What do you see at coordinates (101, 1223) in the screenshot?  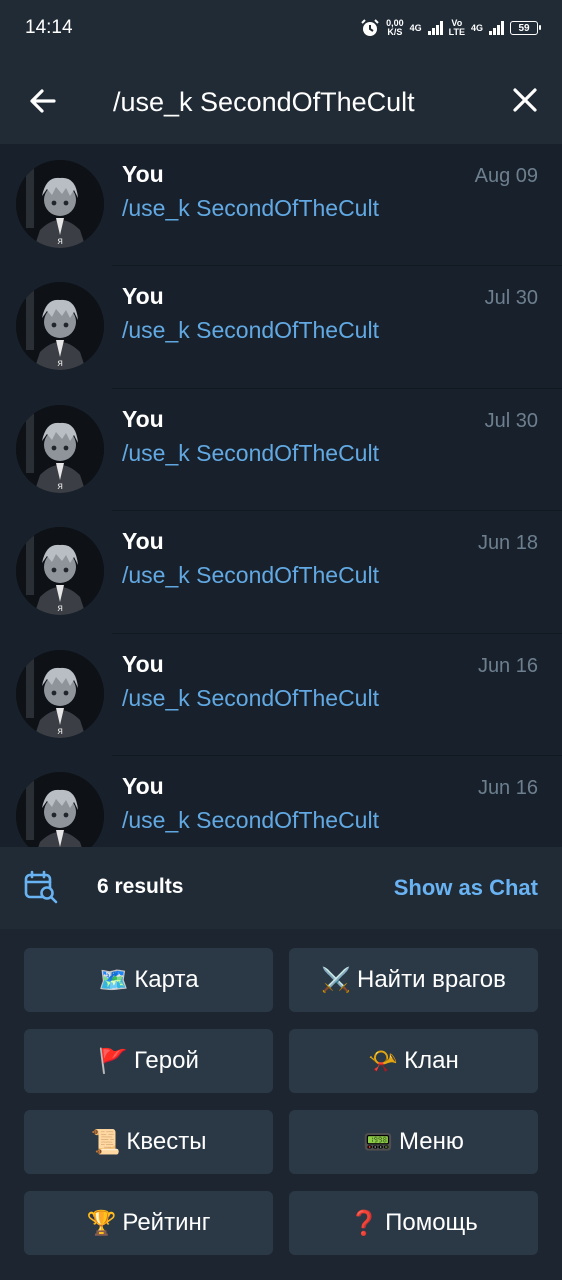 I see `trophy-icon: 🏆` at bounding box center [101, 1223].